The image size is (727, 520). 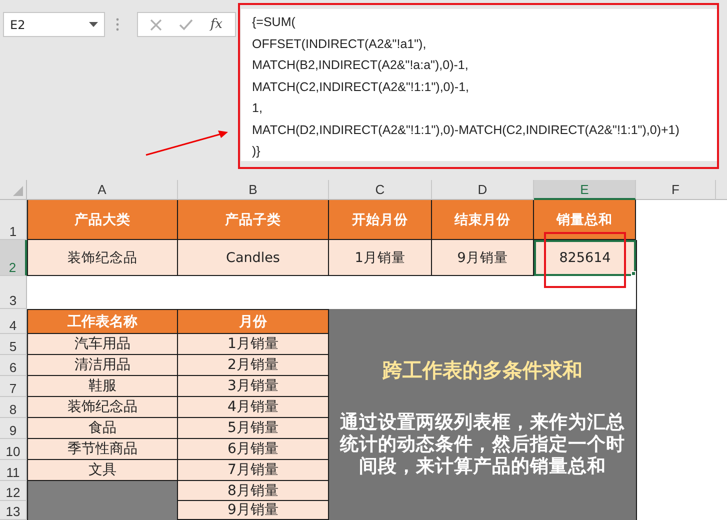 What do you see at coordinates (13, 407) in the screenshot?
I see `row-header: 8` at bounding box center [13, 407].